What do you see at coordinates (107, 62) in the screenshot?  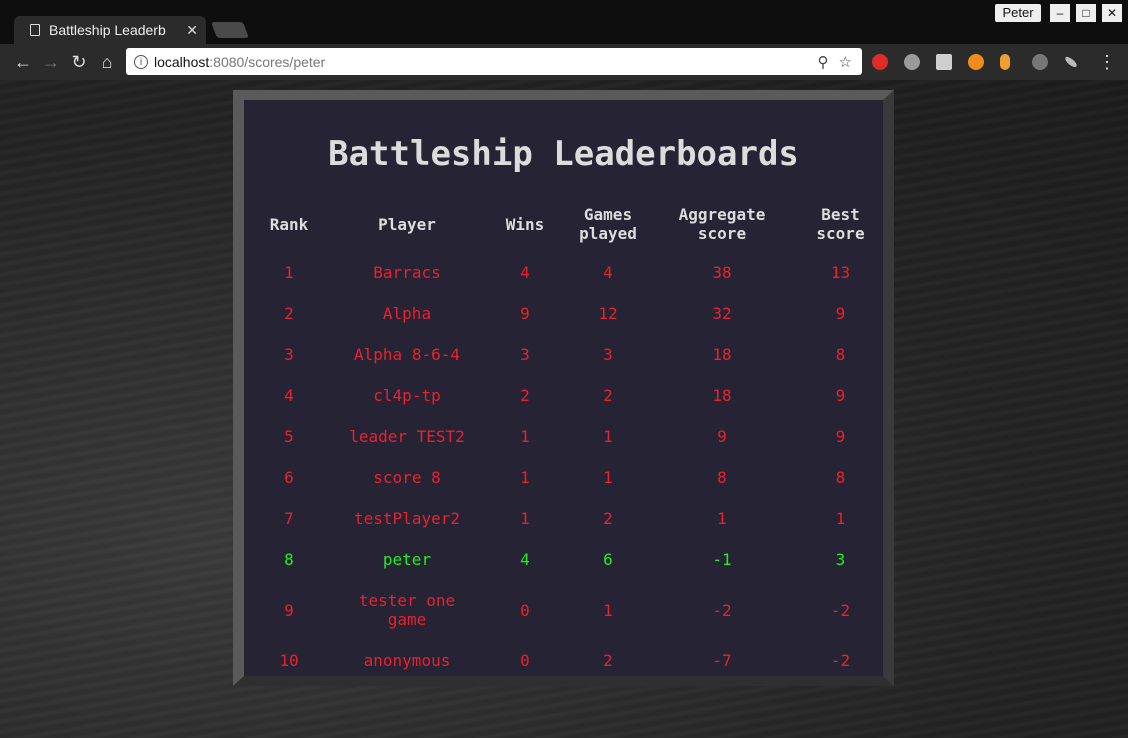 I see `home-icon: ⌂` at bounding box center [107, 62].